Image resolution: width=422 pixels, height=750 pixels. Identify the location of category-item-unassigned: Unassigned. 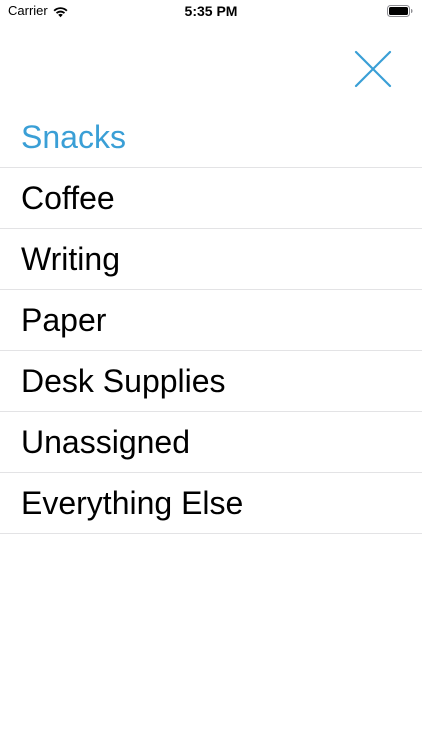
(211, 442).